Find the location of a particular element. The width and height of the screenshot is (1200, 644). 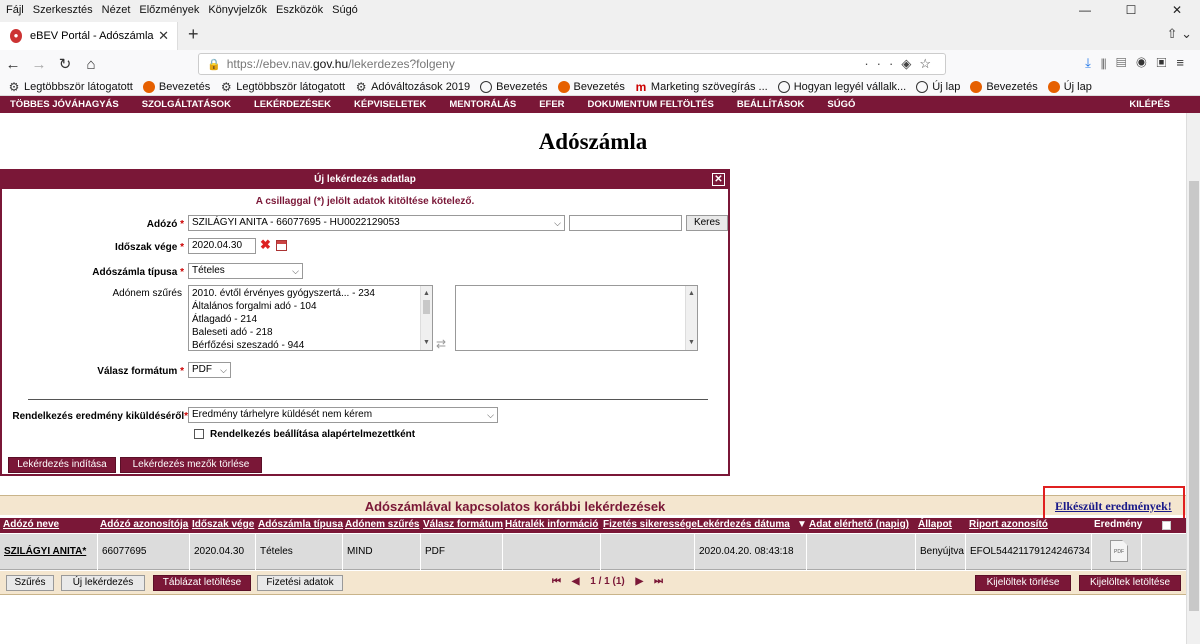

download-selected-button: Kijelöltek letöltése is located at coordinates (1130, 583).